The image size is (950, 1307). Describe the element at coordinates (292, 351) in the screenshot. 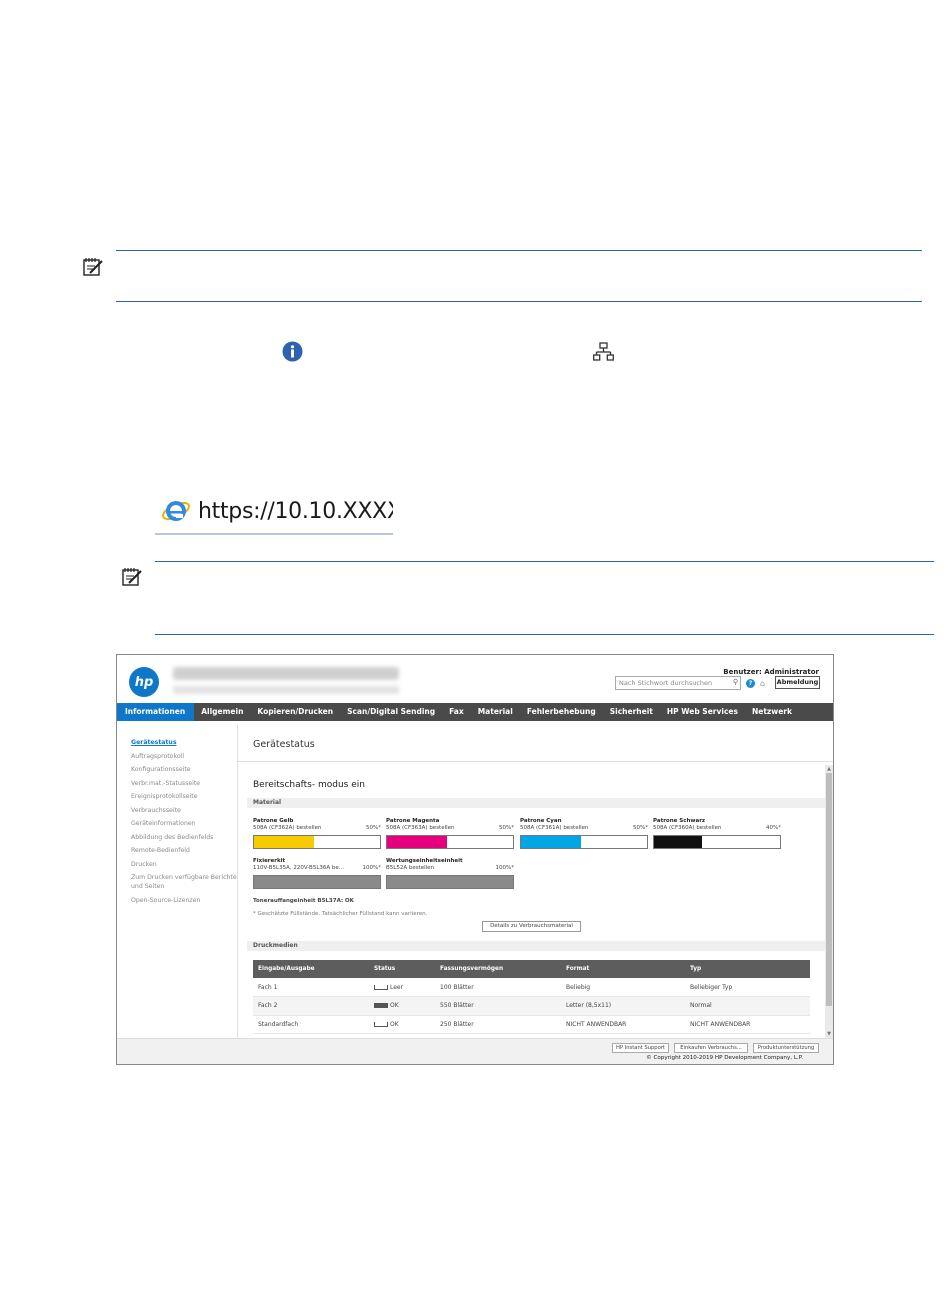

I see `info-icon` at that location.